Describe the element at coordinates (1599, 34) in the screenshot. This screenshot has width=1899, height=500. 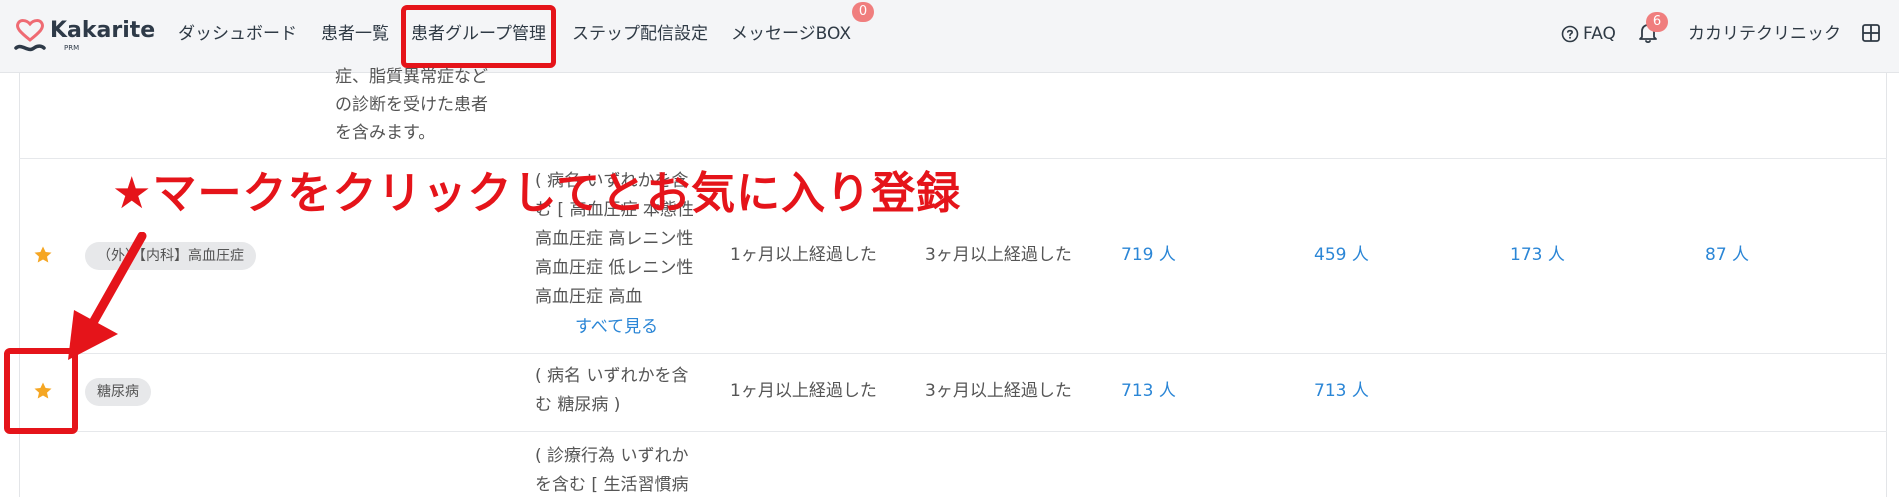
I see `faq-label: FAQ` at that location.